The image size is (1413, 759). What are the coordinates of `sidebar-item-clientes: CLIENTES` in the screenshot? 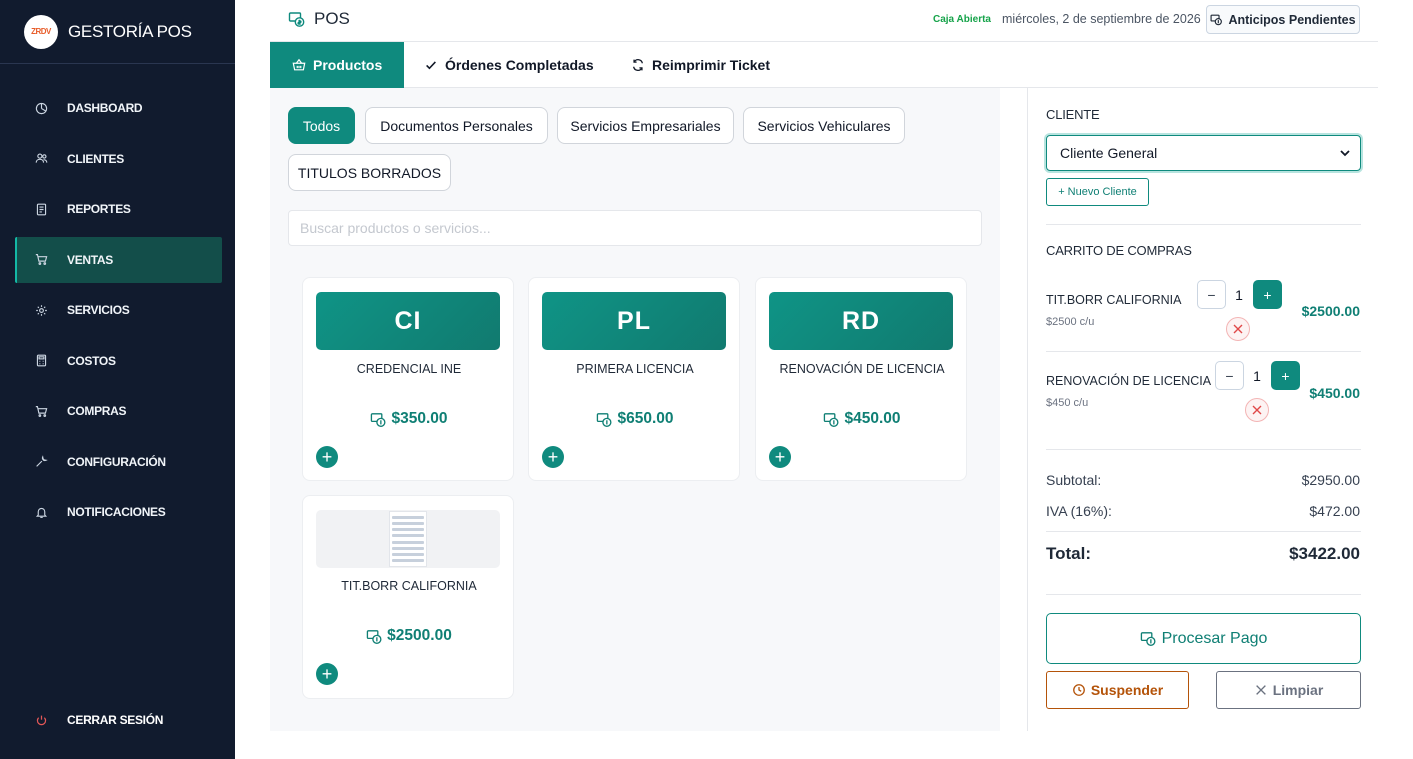 It's located at (118, 159).